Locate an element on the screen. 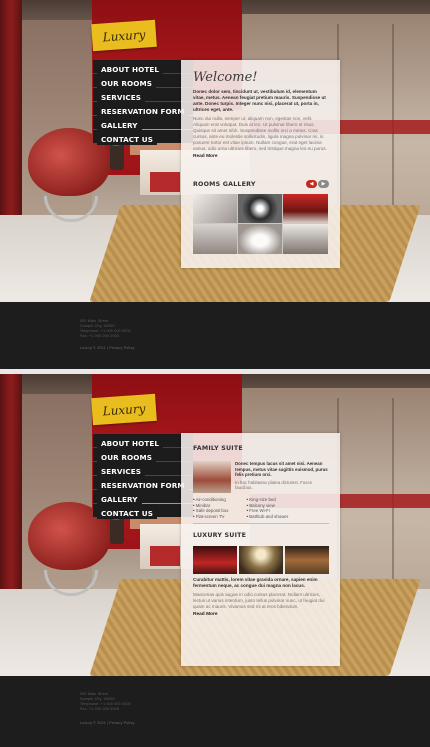 This screenshot has height=747, width=430. luxury-suite-title: LUXURY SUITE is located at coordinates (220, 536).